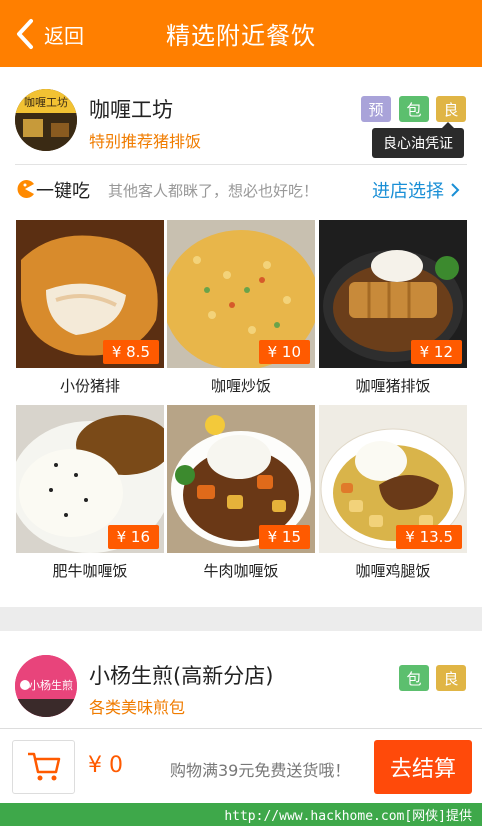  I want to click on quick-order-hint: 其他客人都眯了，想必也好吃！, so click(213, 191).